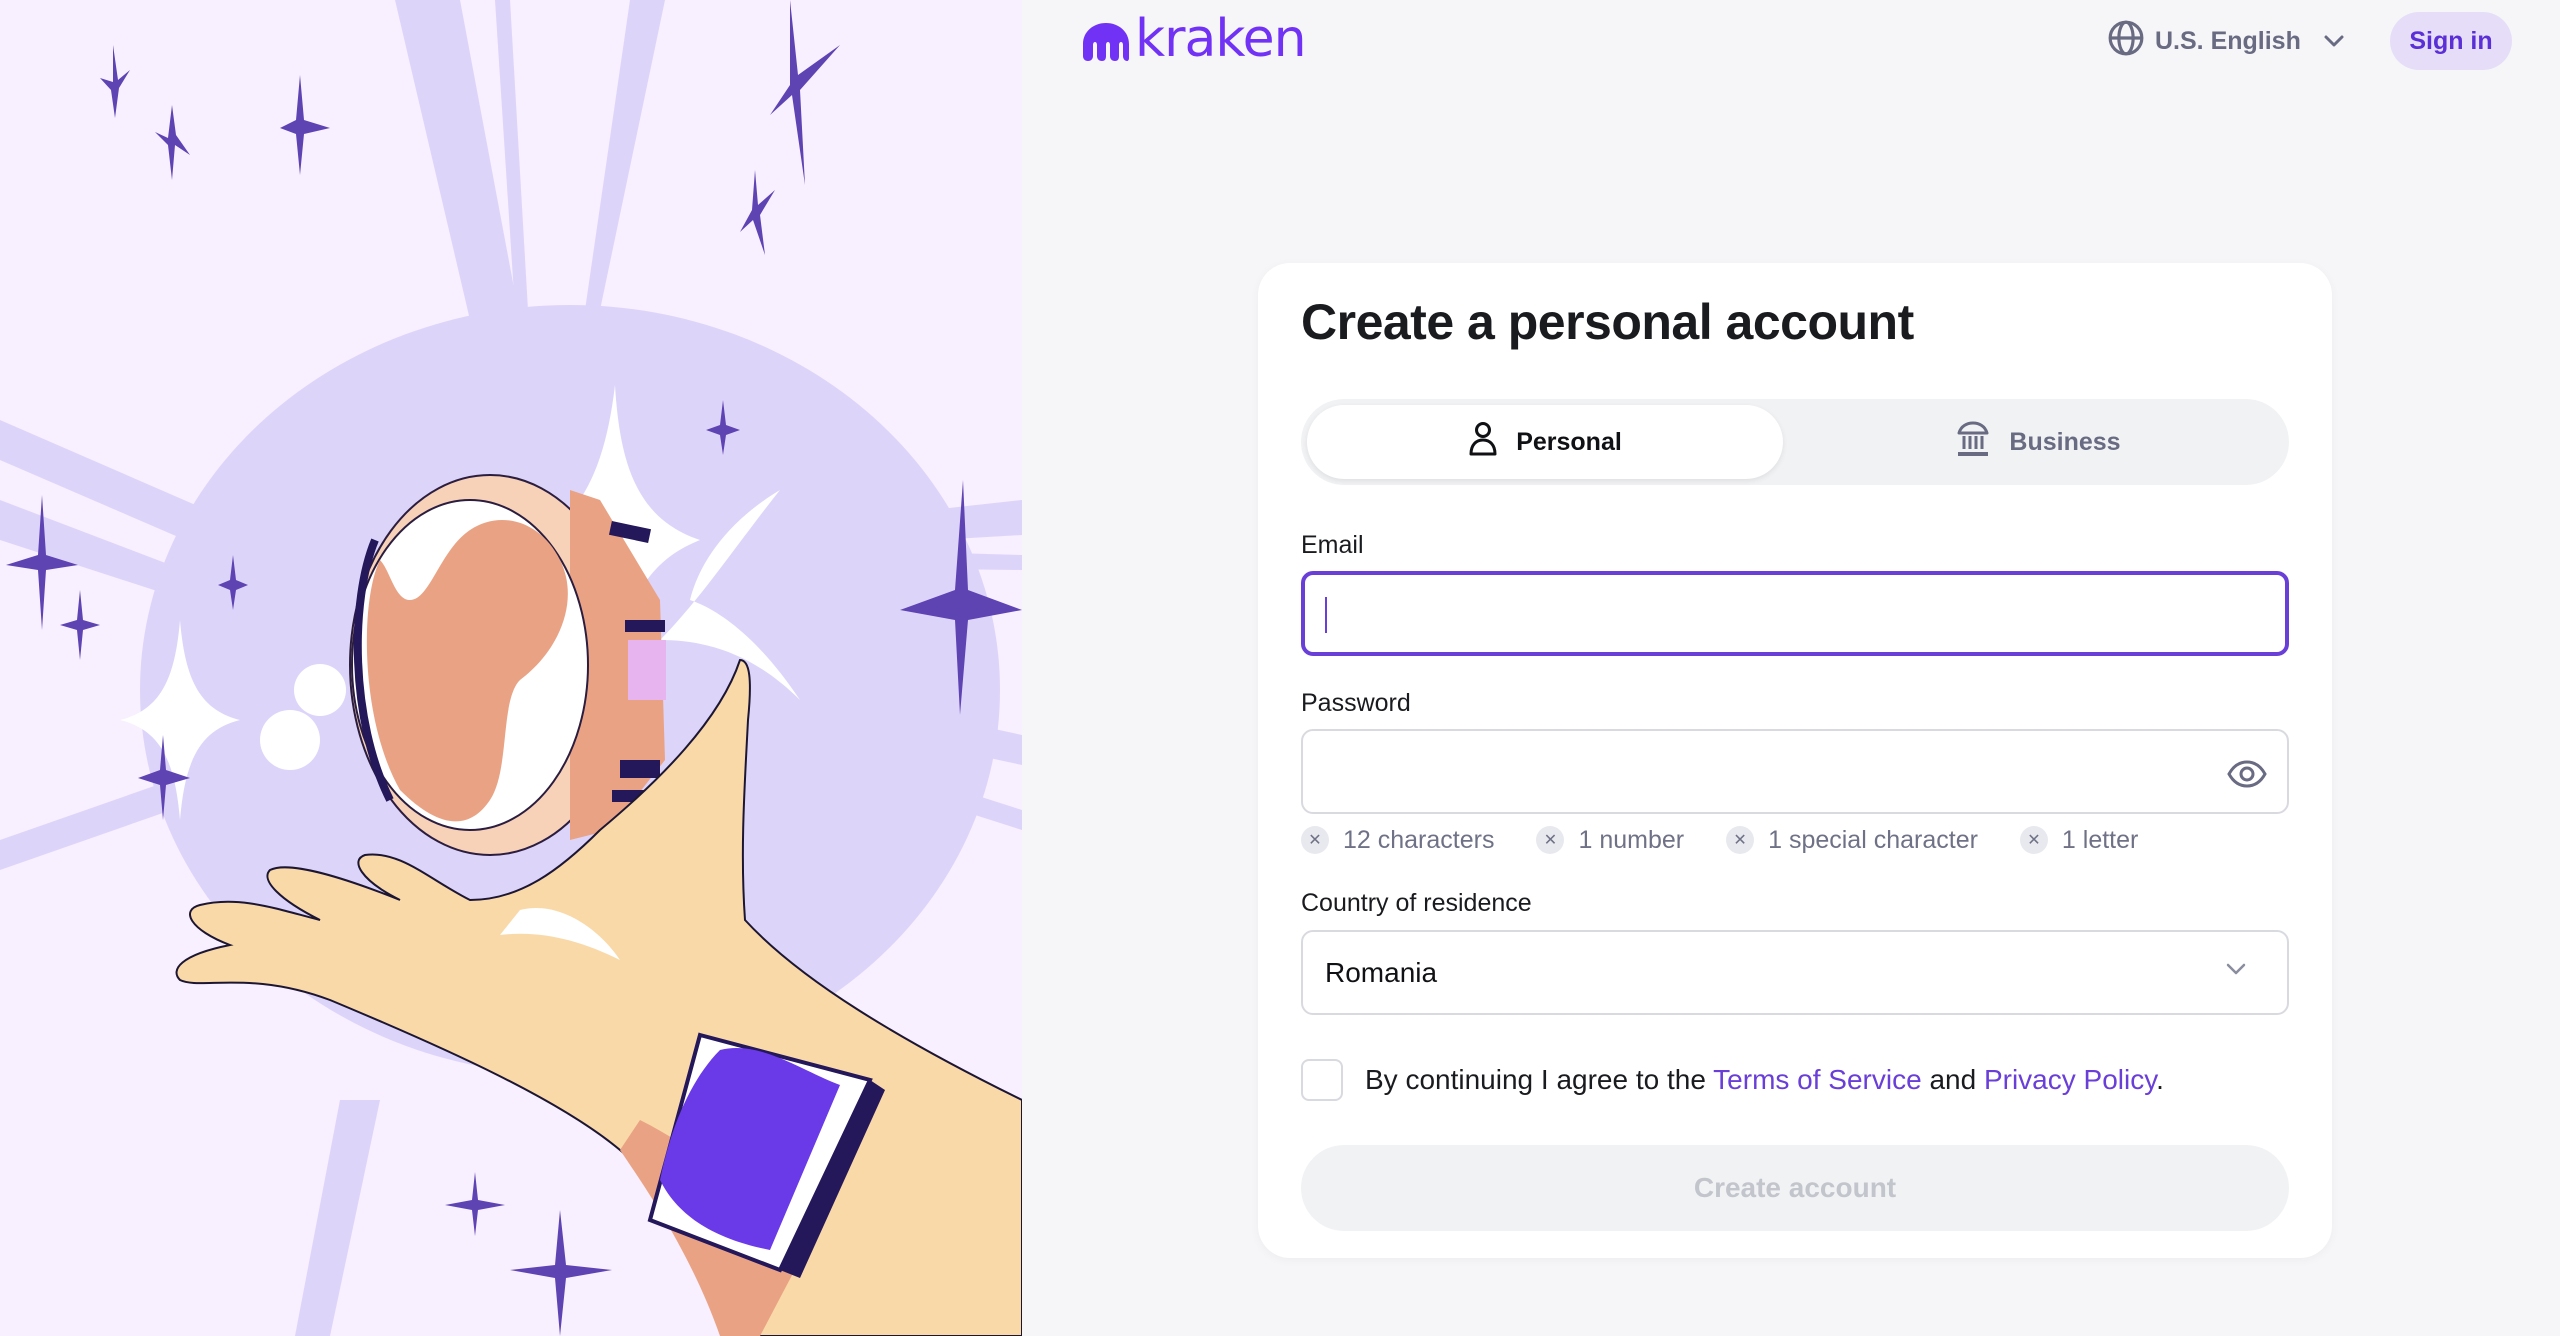 Image resolution: width=2560 pixels, height=1336 pixels. I want to click on language-label: U.S. English, so click(2228, 40).